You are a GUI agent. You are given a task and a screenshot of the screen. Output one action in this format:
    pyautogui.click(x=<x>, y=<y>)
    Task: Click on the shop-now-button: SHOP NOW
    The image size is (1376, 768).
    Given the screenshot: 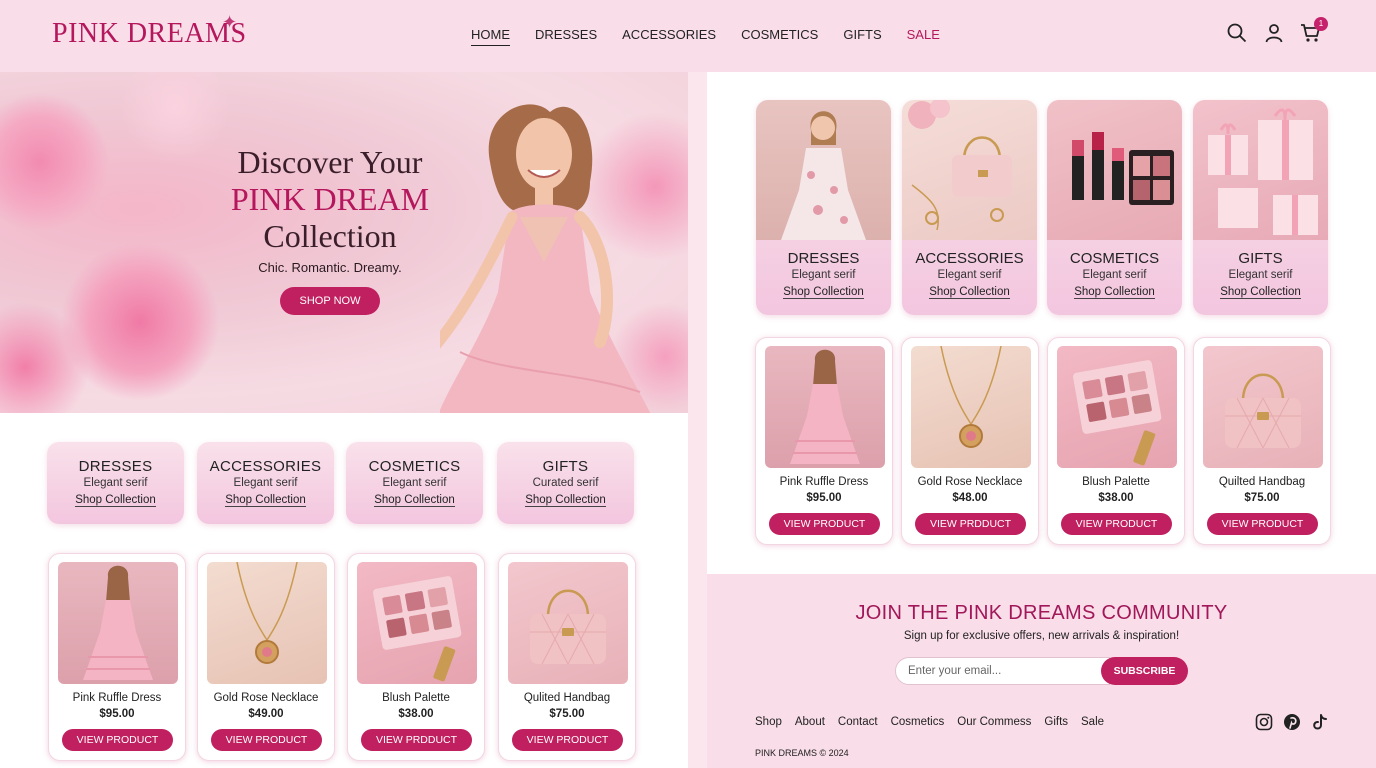 What is the action you would take?
    pyautogui.click(x=330, y=301)
    